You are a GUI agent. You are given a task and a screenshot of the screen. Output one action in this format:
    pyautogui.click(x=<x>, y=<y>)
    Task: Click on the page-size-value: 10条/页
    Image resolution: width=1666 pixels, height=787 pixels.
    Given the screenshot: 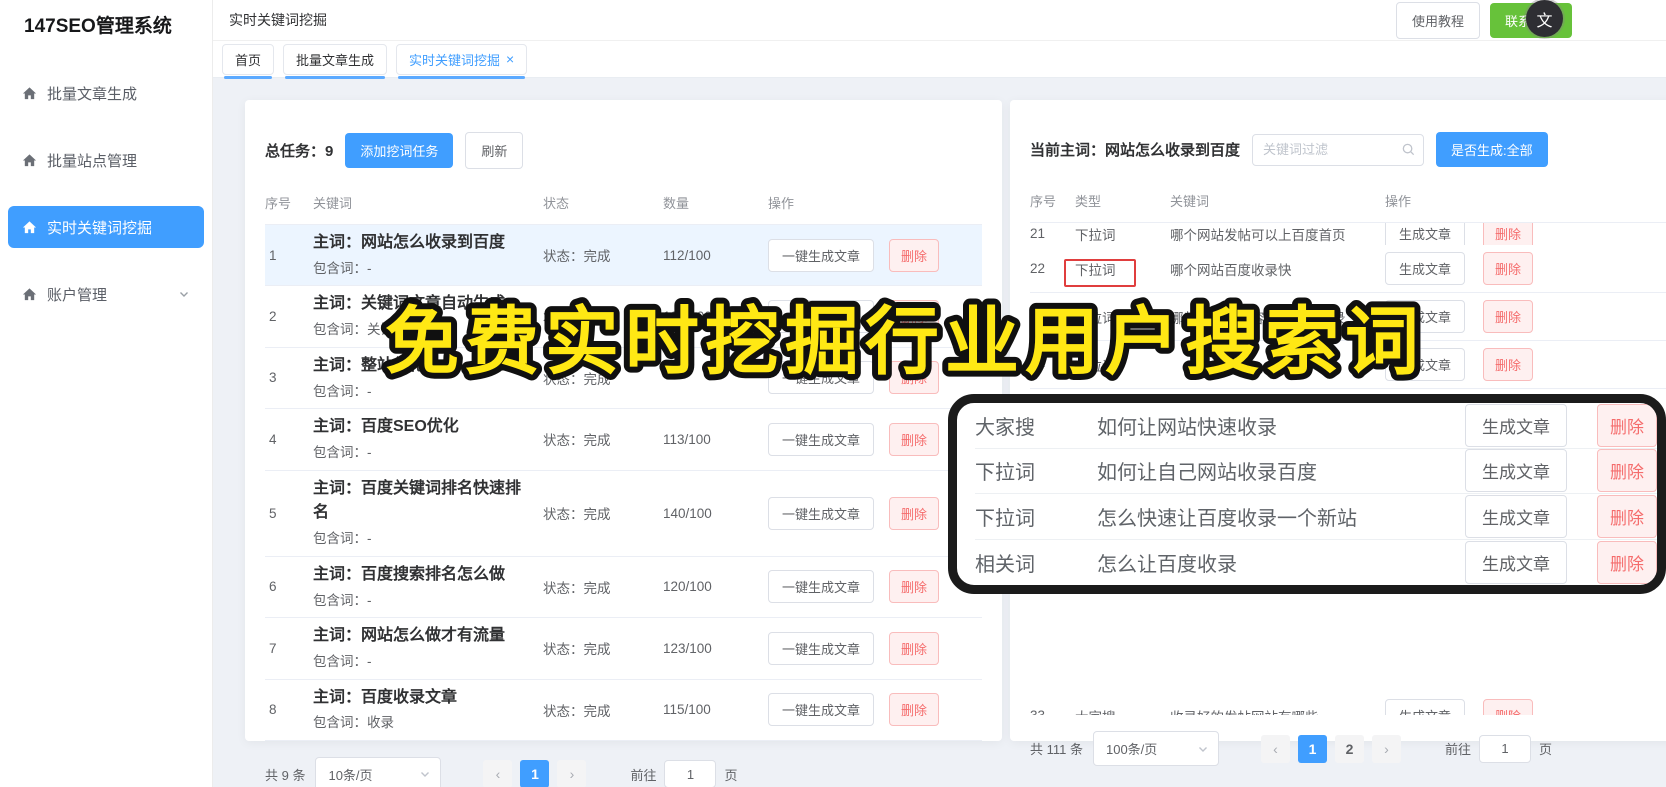 What is the action you would take?
    pyautogui.click(x=350, y=775)
    